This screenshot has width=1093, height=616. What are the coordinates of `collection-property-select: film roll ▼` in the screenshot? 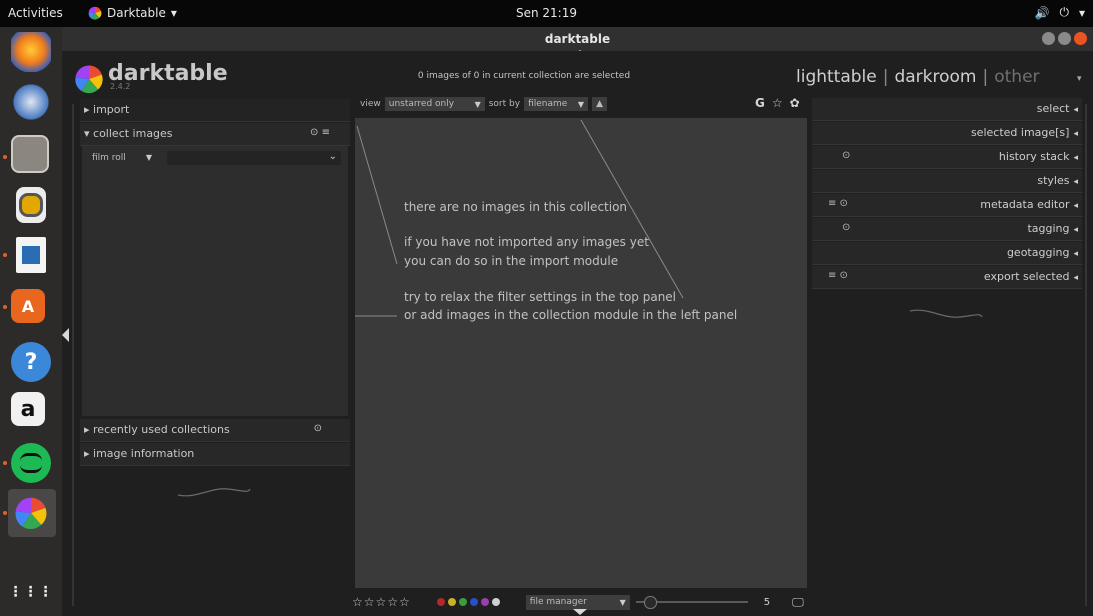 It's located at (122, 158).